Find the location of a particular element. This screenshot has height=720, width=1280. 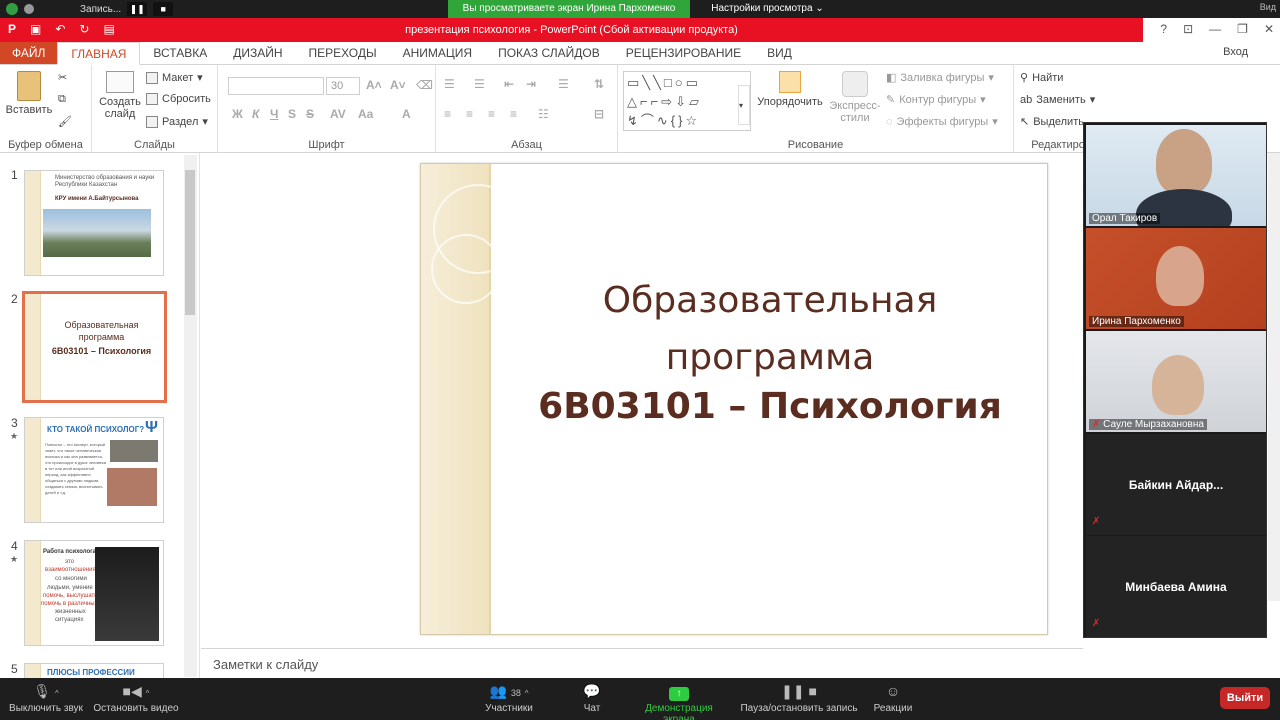

slide-title: Образовательная программа is located at coordinates (769, 329).